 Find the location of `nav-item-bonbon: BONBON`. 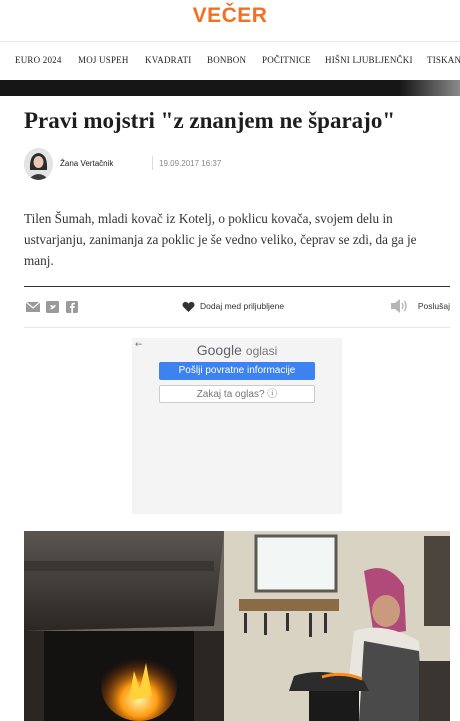

nav-item-bonbon: BONBON is located at coordinates (226, 60).